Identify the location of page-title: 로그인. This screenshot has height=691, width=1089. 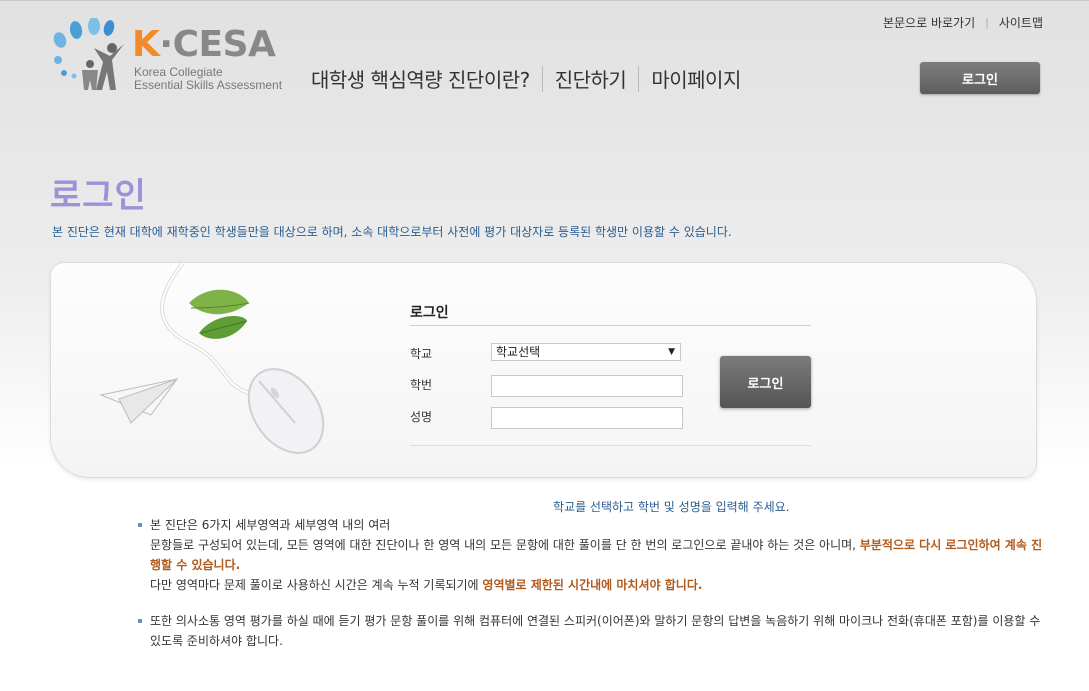
(98, 196).